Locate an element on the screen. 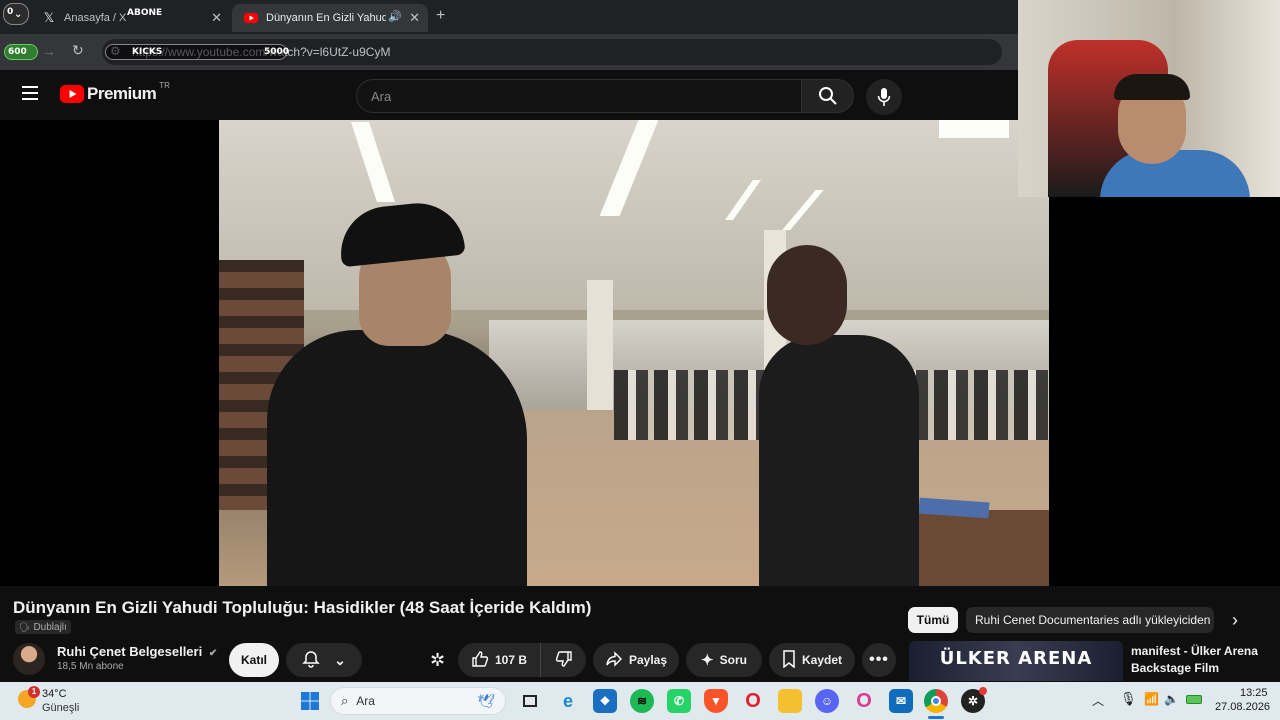 The width and height of the screenshot is (1280, 720). battery-icon is located at coordinates (1194, 699).